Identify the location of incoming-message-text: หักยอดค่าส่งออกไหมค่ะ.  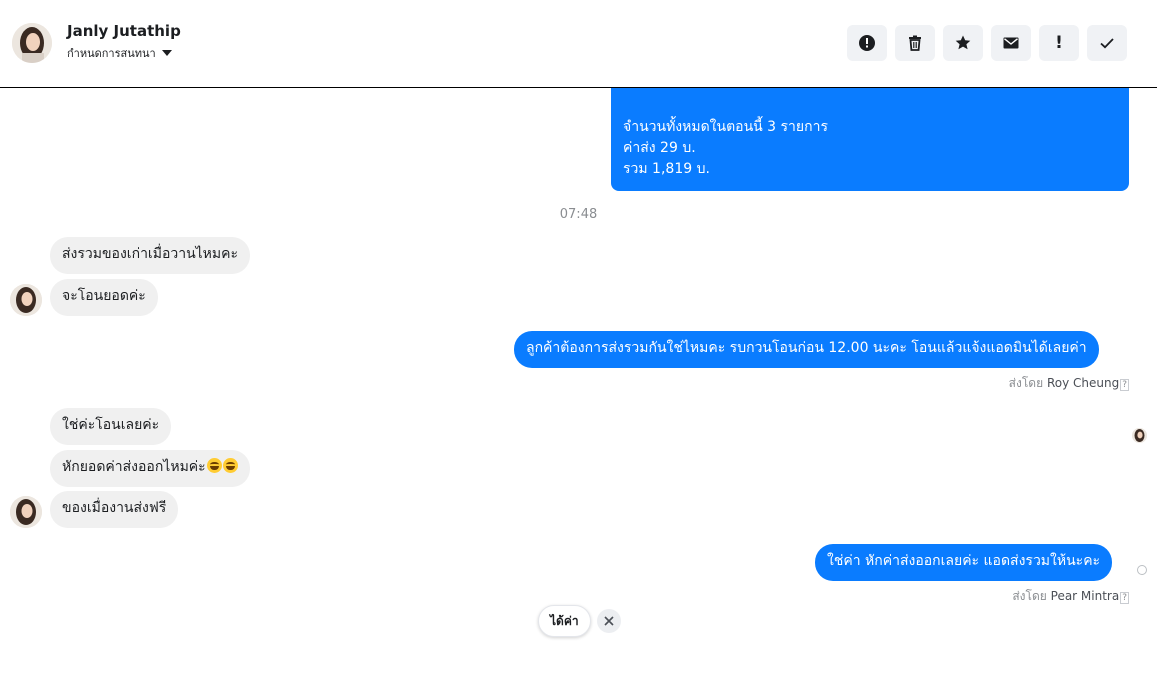
(134, 467).